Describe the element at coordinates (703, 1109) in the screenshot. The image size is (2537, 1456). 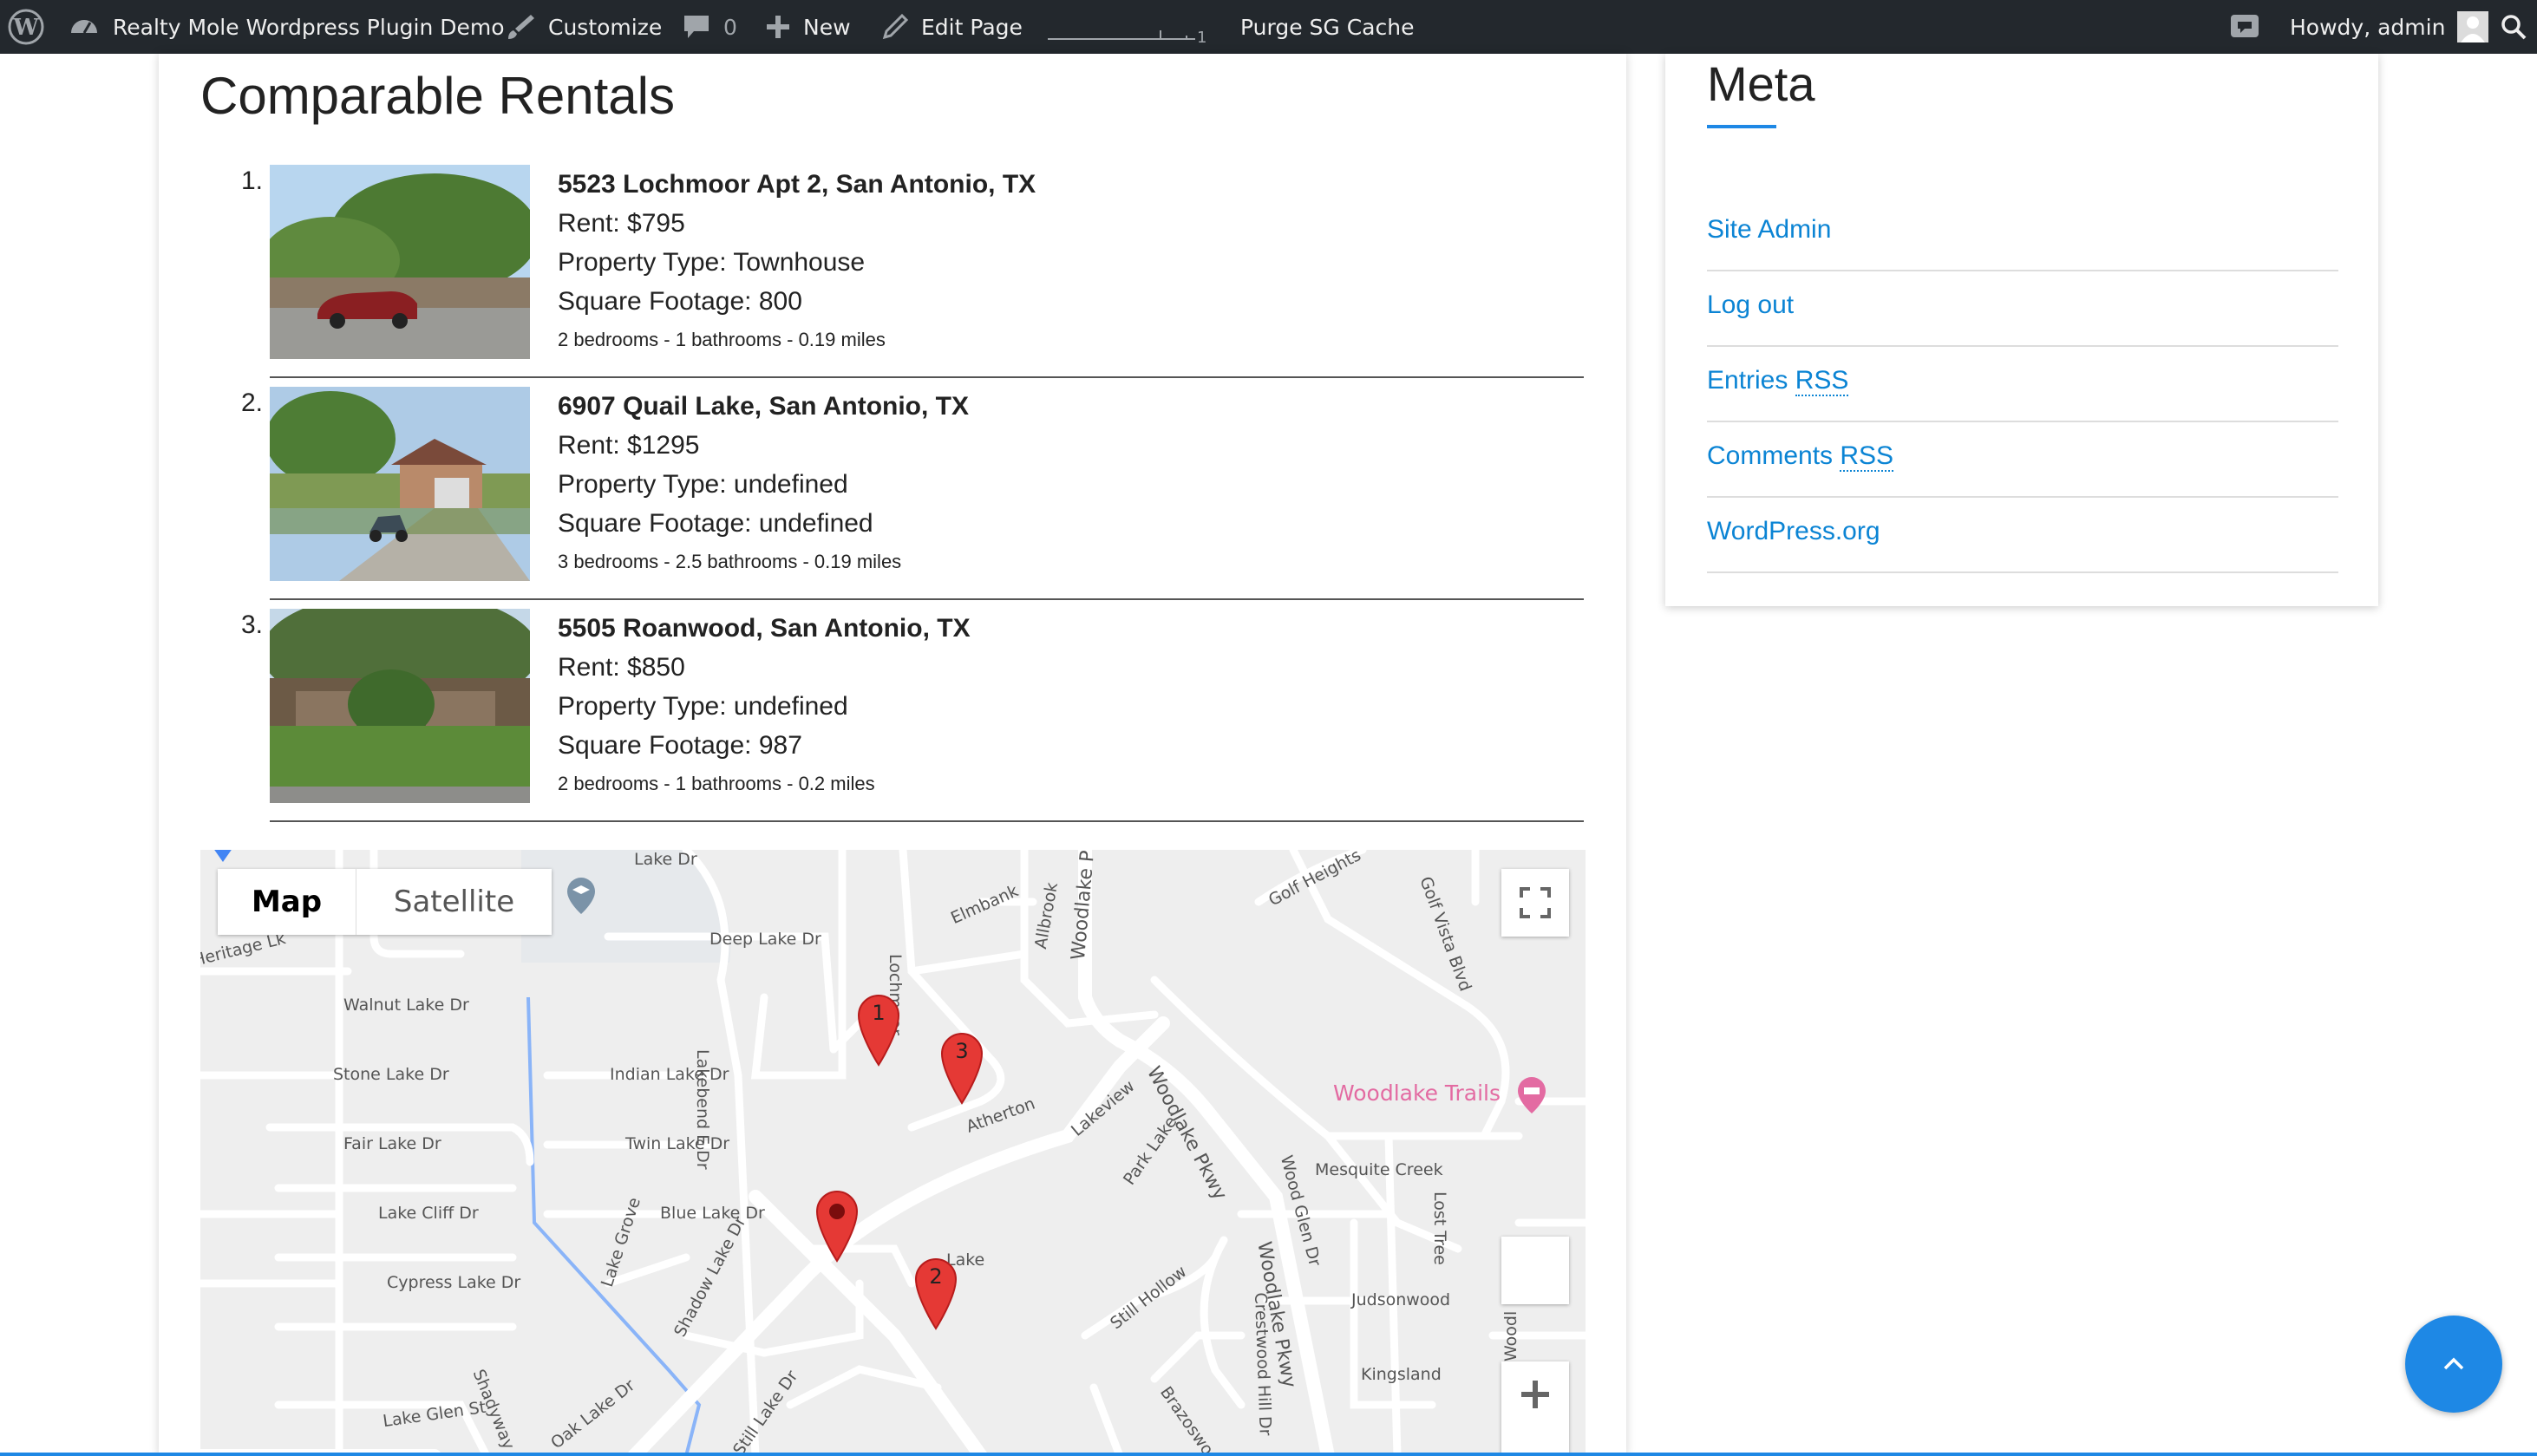
I see `street-label: Lakebend E Dr` at that location.